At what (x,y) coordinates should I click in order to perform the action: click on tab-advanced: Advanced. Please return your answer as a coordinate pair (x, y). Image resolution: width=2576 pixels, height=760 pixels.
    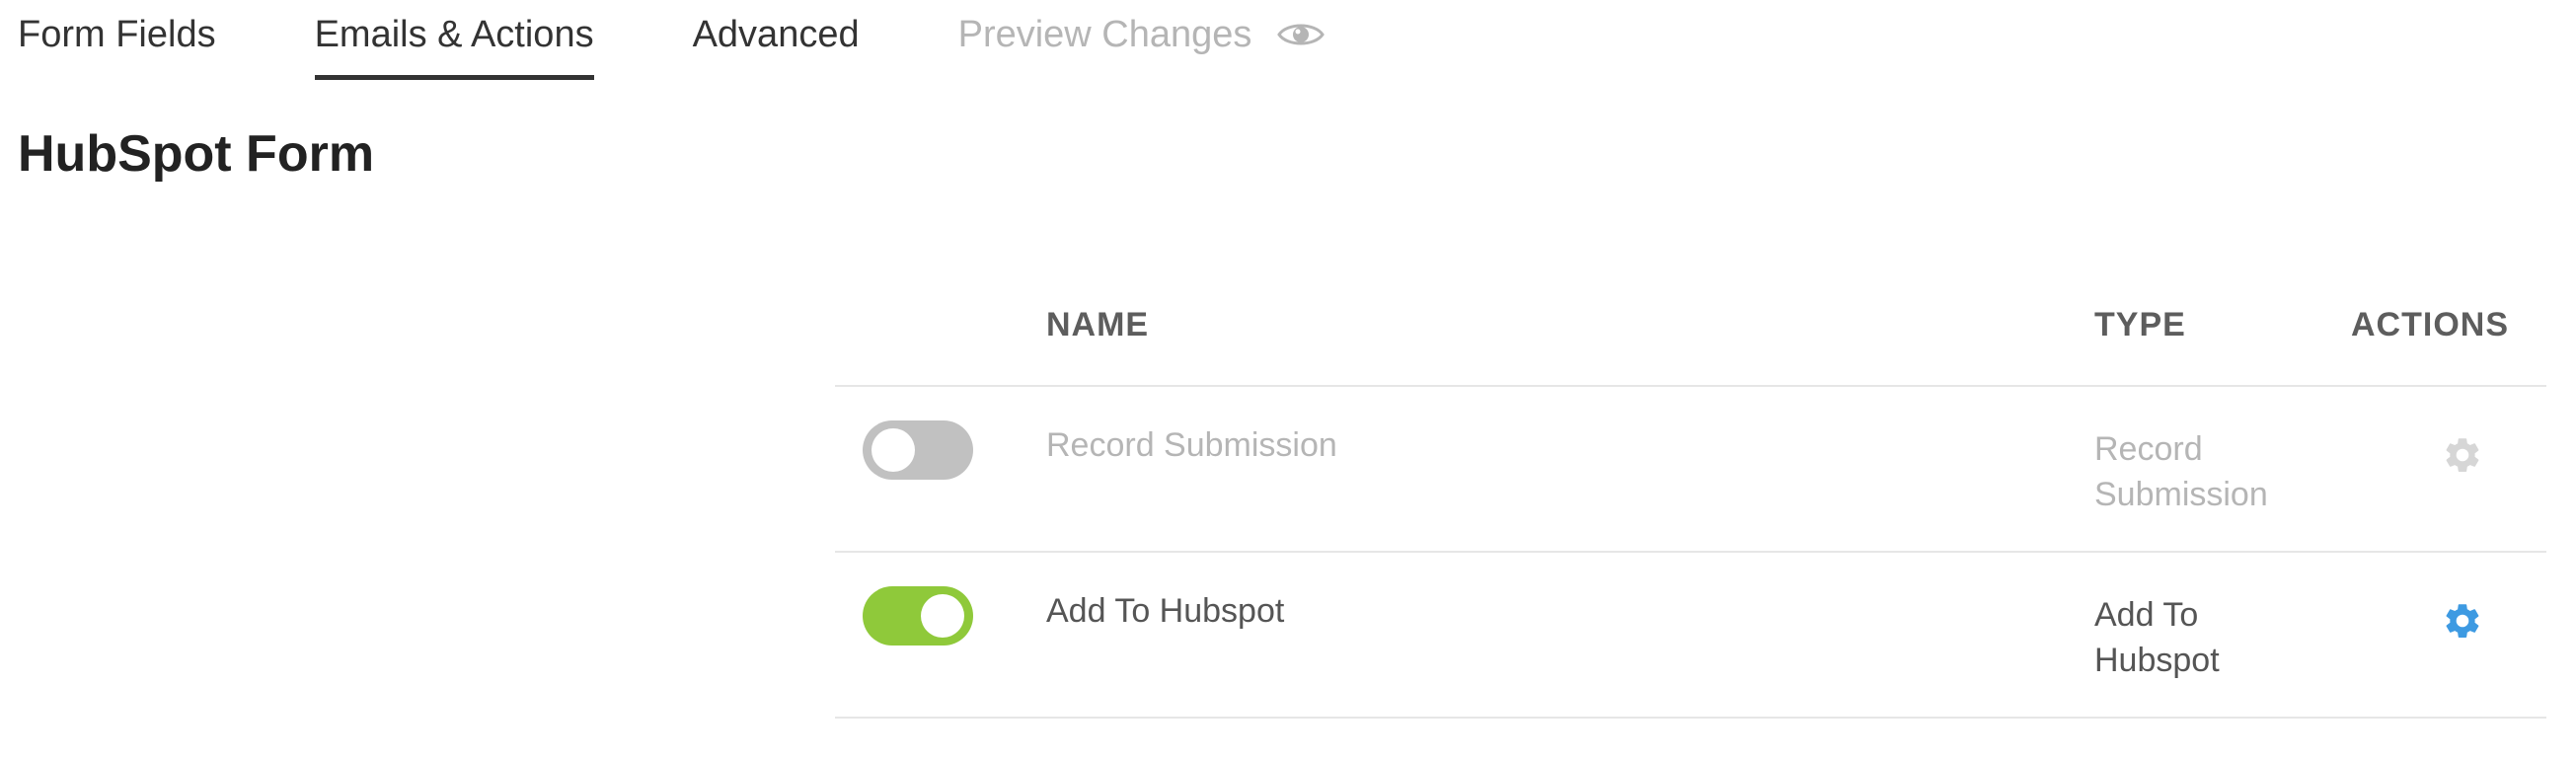
    Looking at the image, I should click on (776, 34).